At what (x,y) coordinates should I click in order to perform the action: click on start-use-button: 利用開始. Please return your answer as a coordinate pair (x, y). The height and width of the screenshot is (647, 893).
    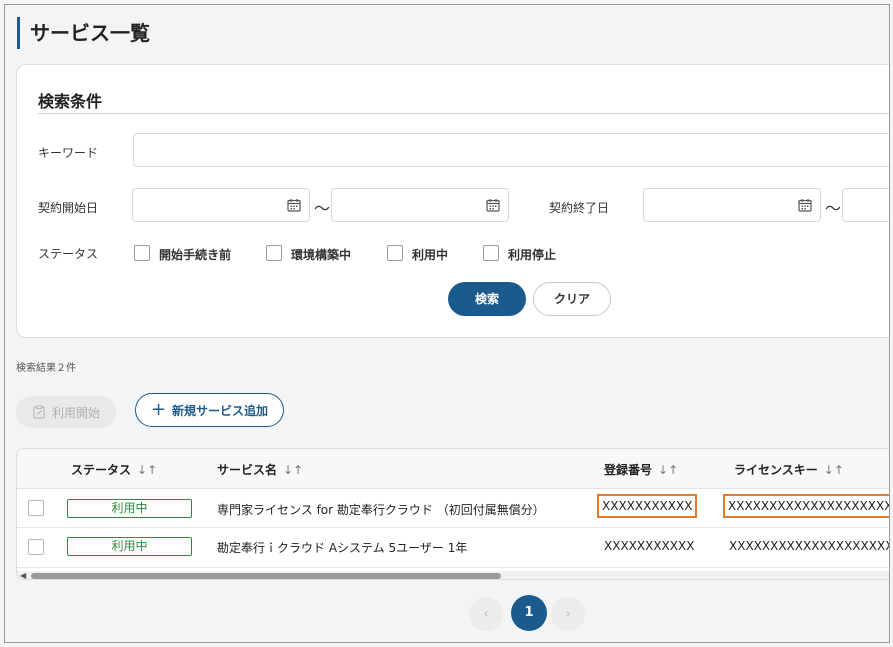
    Looking at the image, I should click on (66, 412).